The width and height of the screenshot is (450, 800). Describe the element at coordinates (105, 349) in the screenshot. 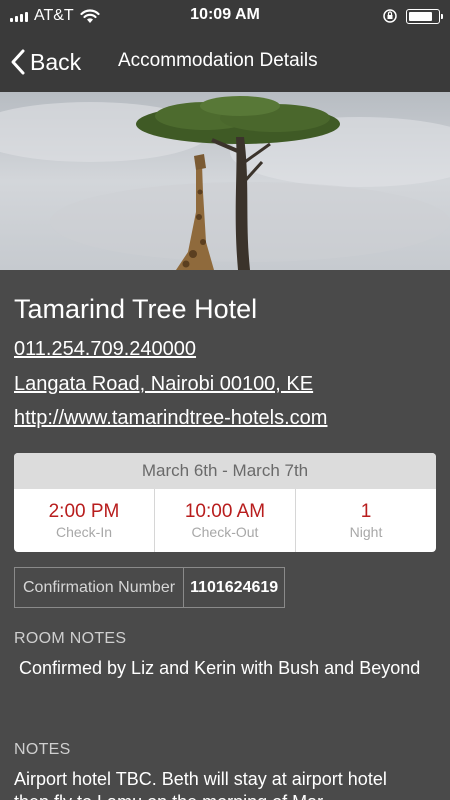

I see `hotel-phone-link: 011.254.709.240000` at that location.